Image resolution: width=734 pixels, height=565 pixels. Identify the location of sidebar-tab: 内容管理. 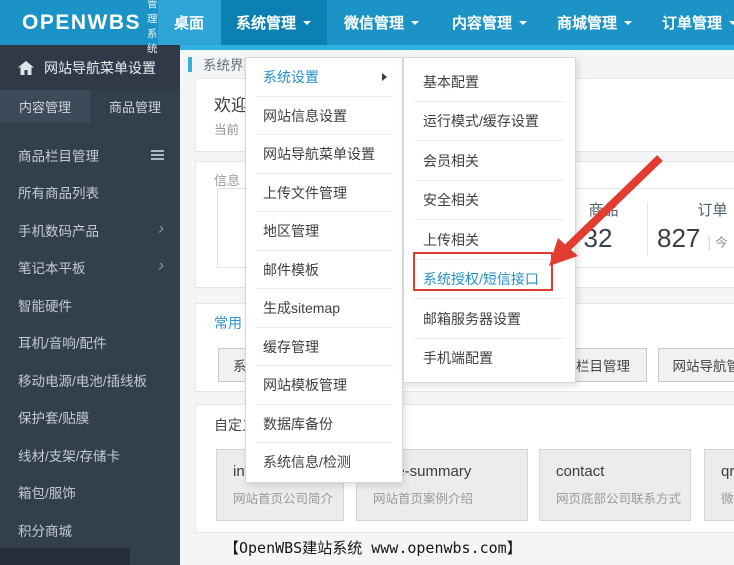
(45, 106).